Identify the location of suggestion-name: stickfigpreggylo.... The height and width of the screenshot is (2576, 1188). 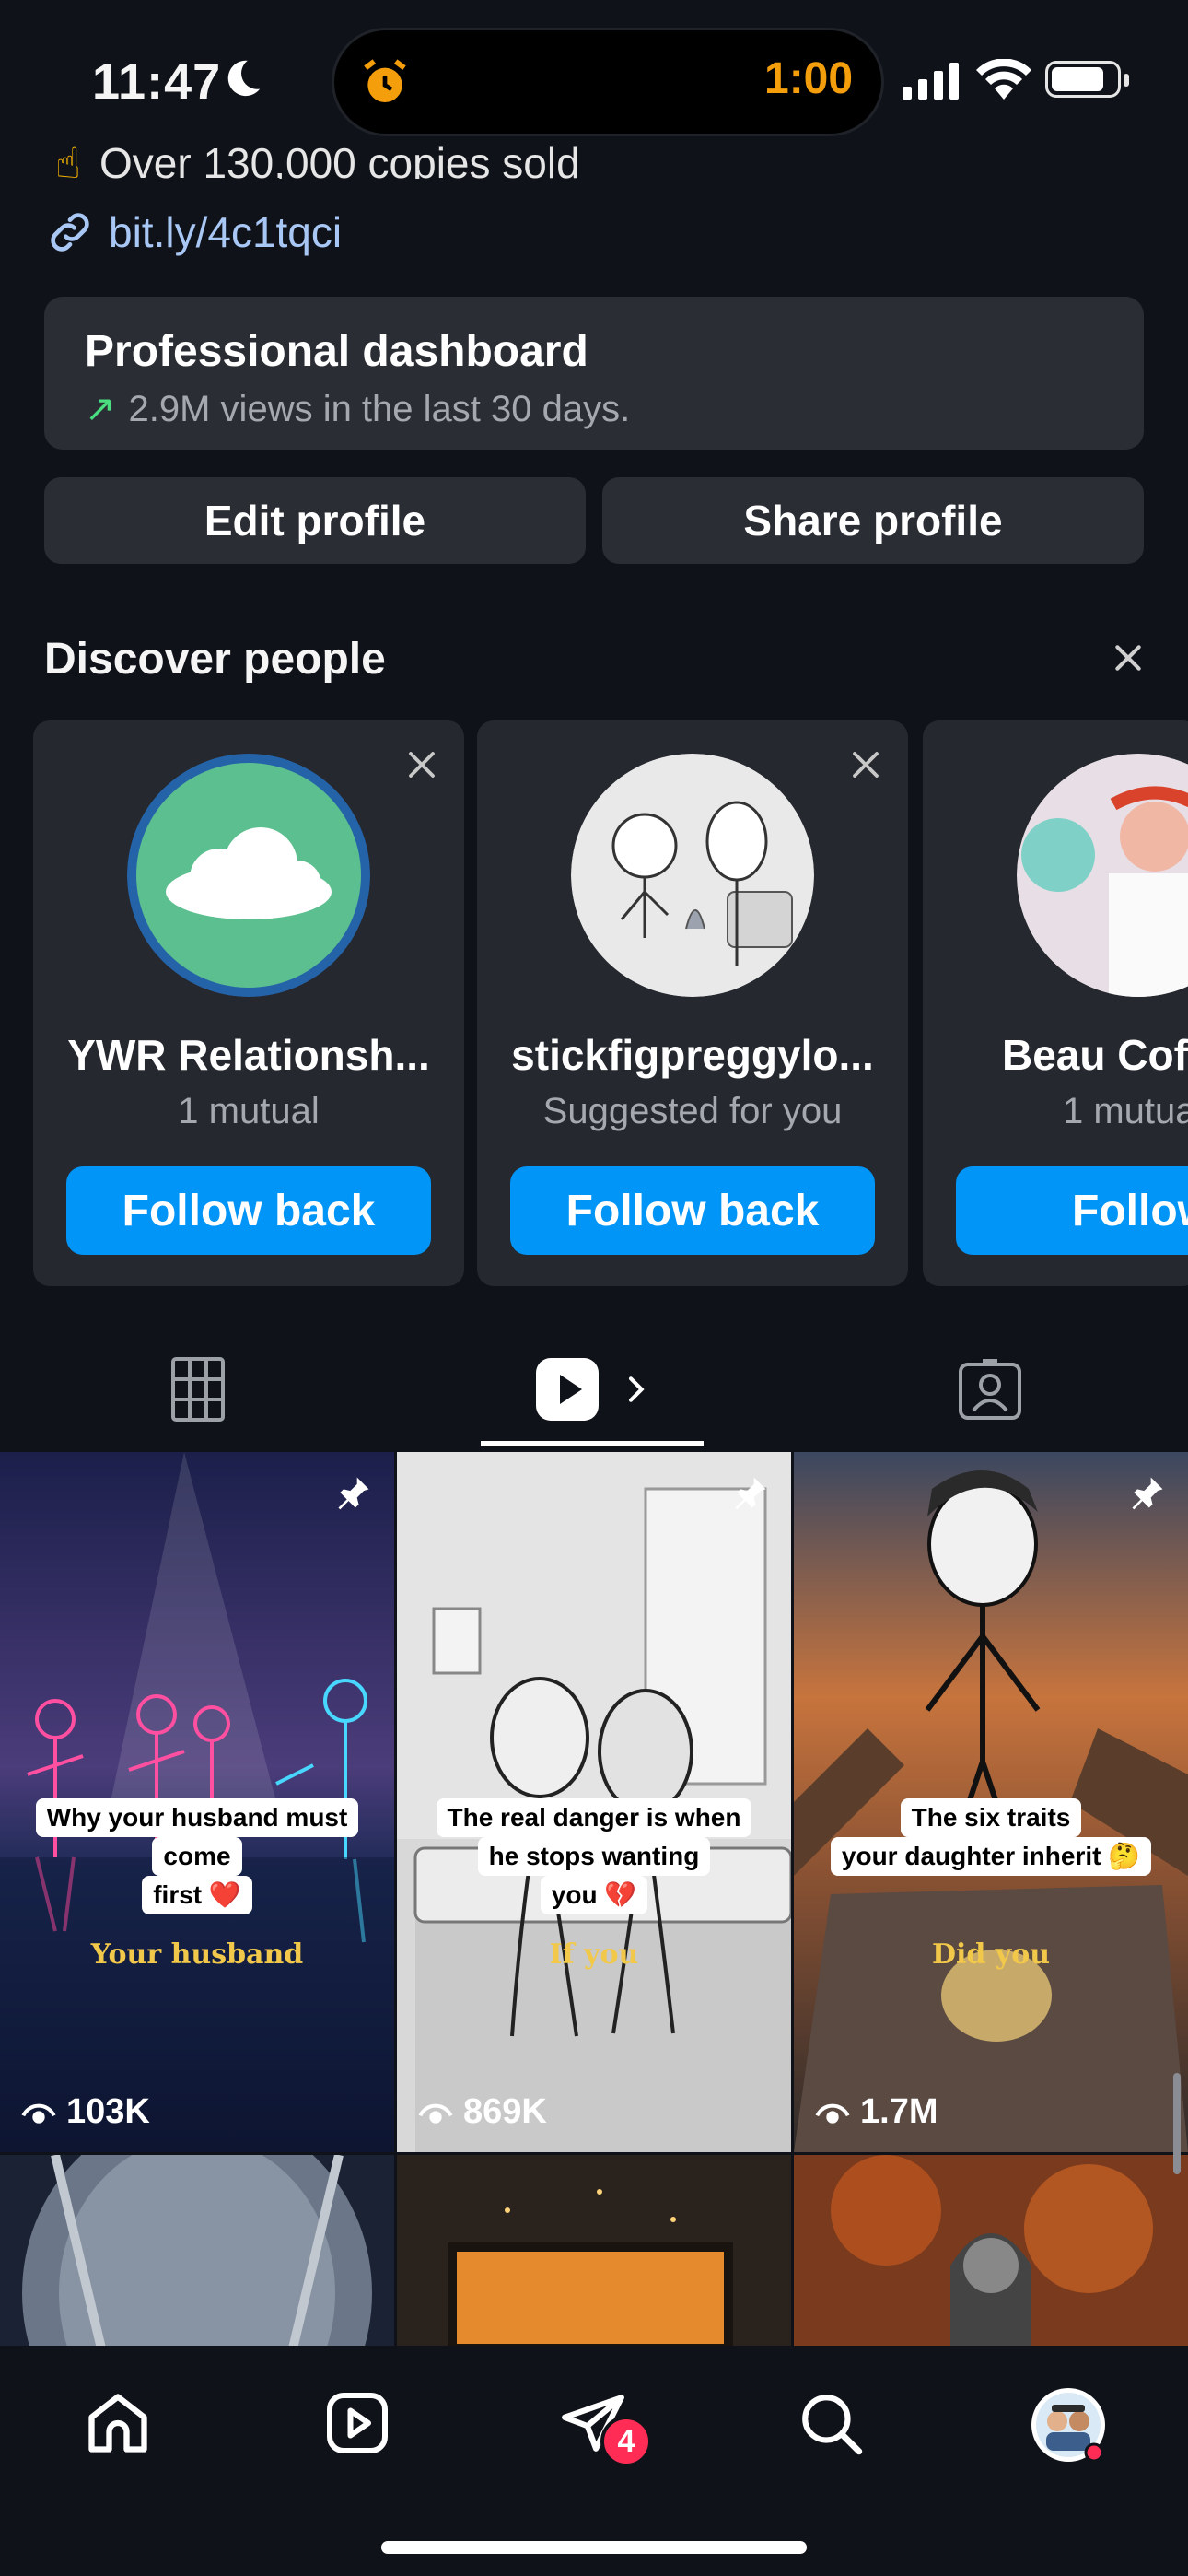
(692, 1055).